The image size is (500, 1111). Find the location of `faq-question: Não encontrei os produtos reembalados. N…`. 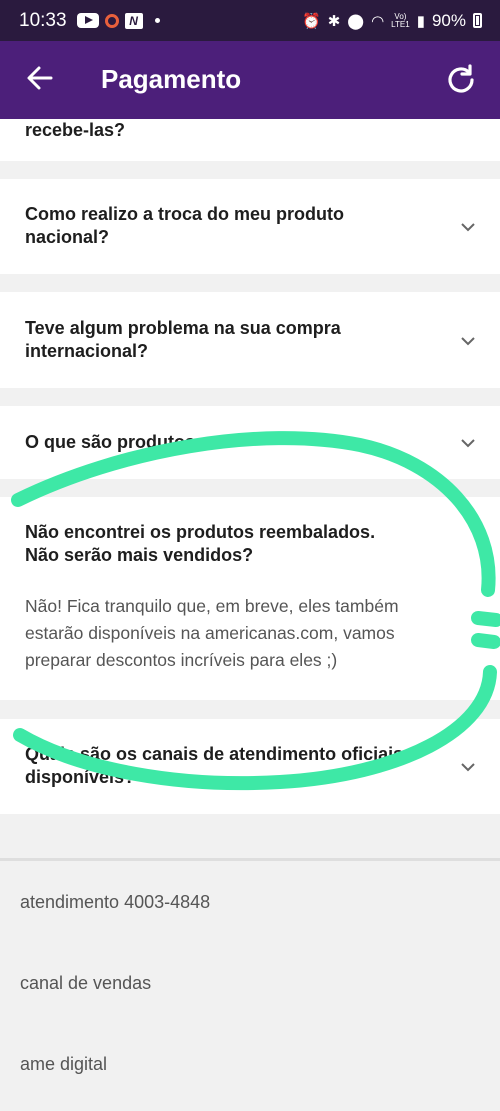

faq-question: Não encontrei os produtos reembalados. N… is located at coordinates (200, 543).